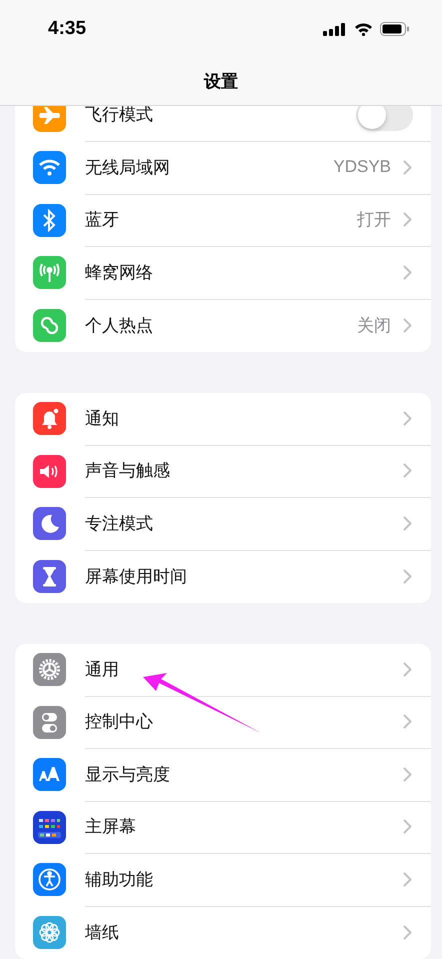  Describe the element at coordinates (102, 220) in the screenshot. I see `row-label: 蓝牙` at that location.